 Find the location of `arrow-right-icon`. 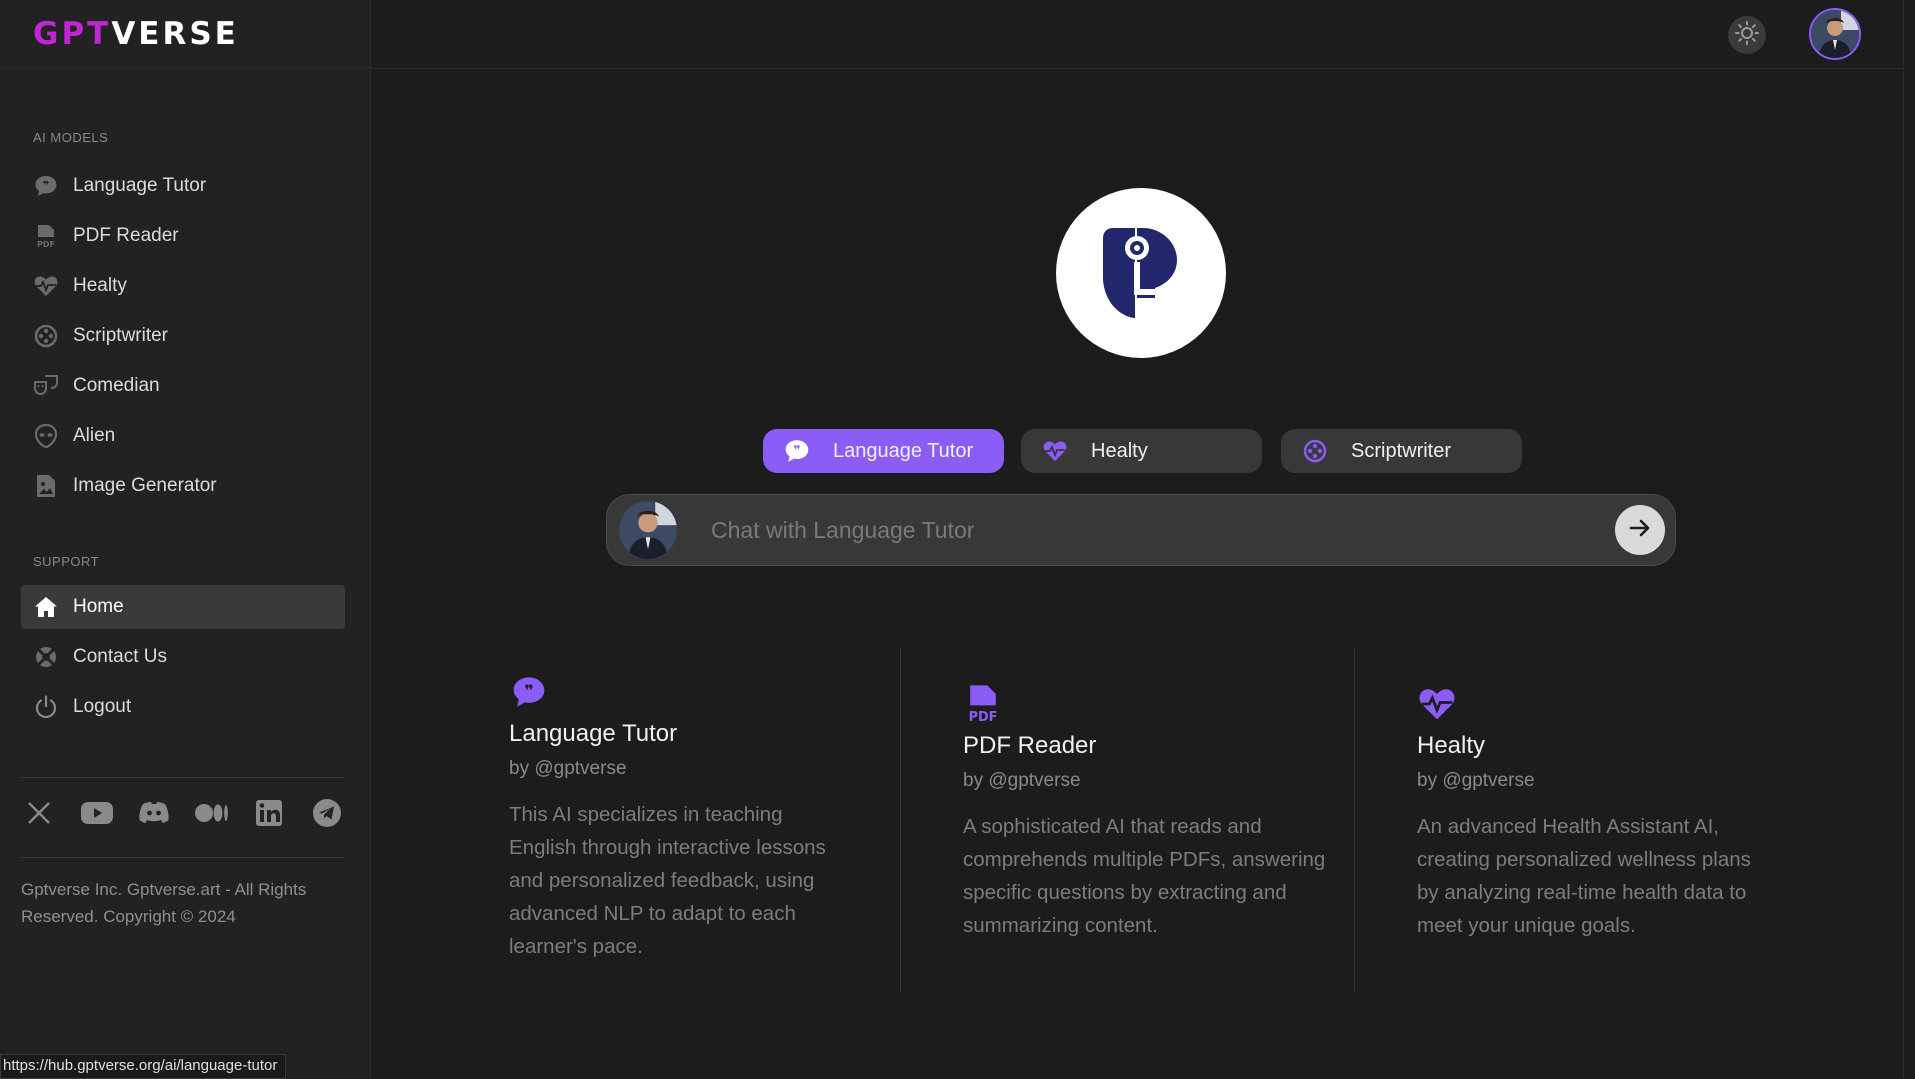

arrow-right-icon is located at coordinates (1640, 530).